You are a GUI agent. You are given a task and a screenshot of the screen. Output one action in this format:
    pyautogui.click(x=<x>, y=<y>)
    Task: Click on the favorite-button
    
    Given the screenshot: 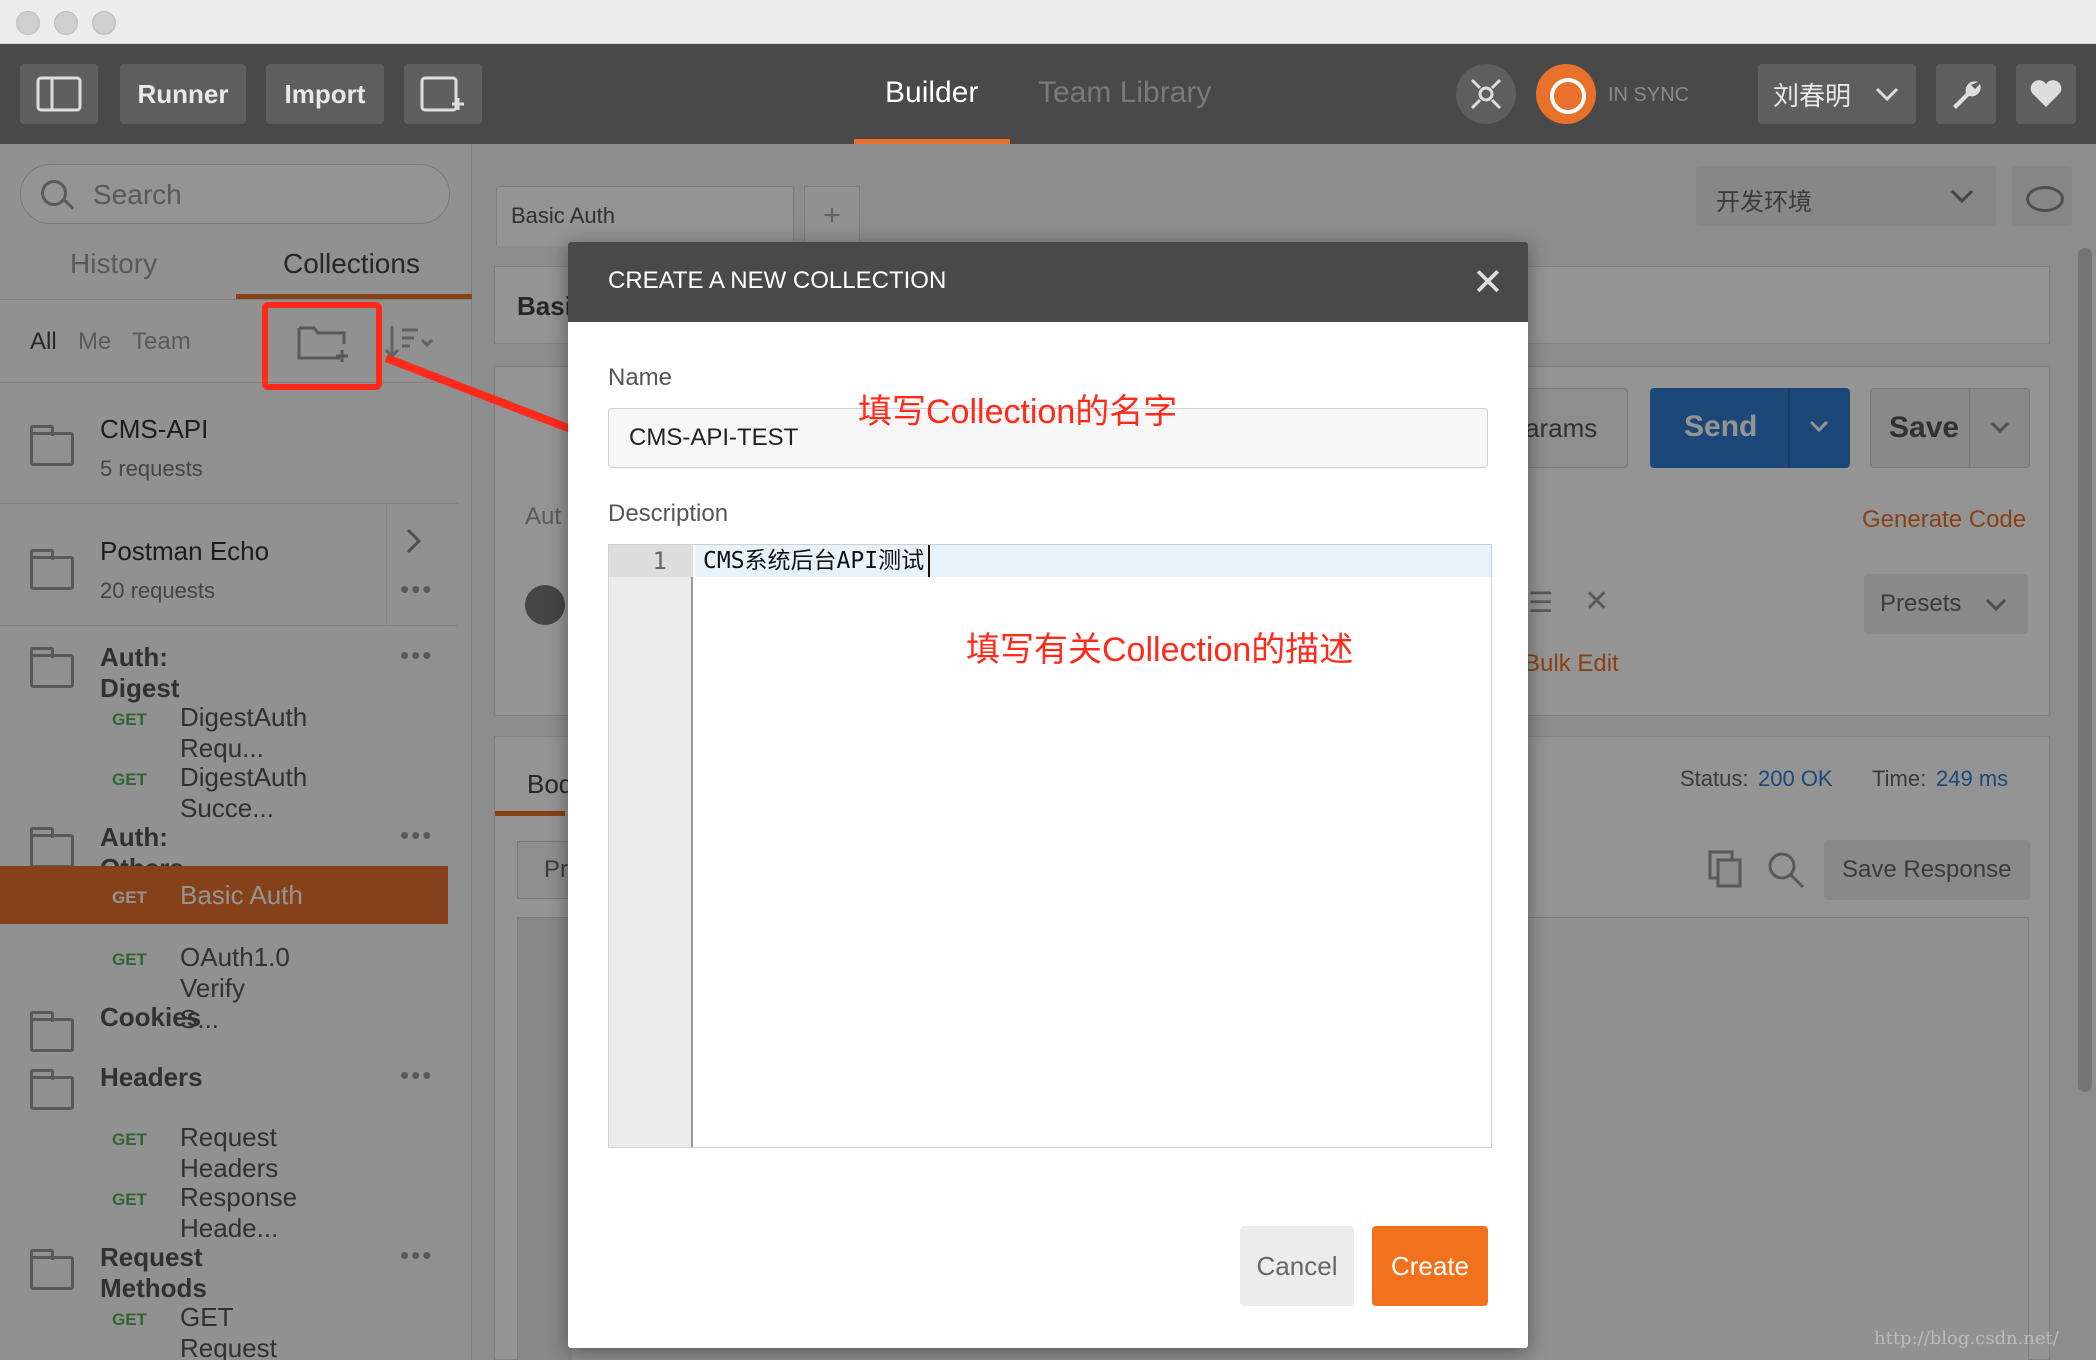 What is the action you would take?
    pyautogui.click(x=2046, y=94)
    